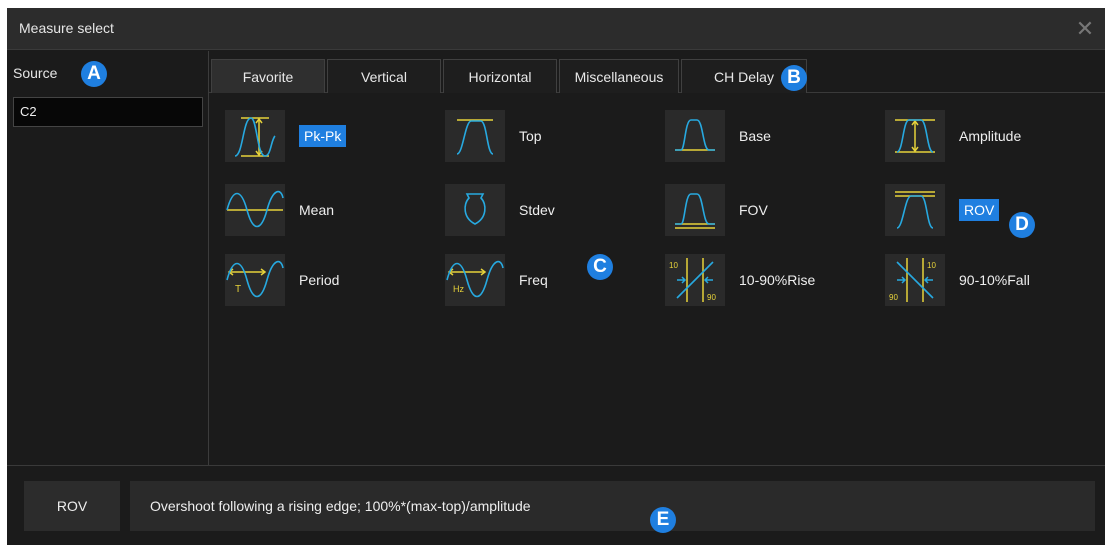 Image resolution: width=1113 pixels, height=547 pixels. I want to click on callout-marker-d: D, so click(1022, 225).